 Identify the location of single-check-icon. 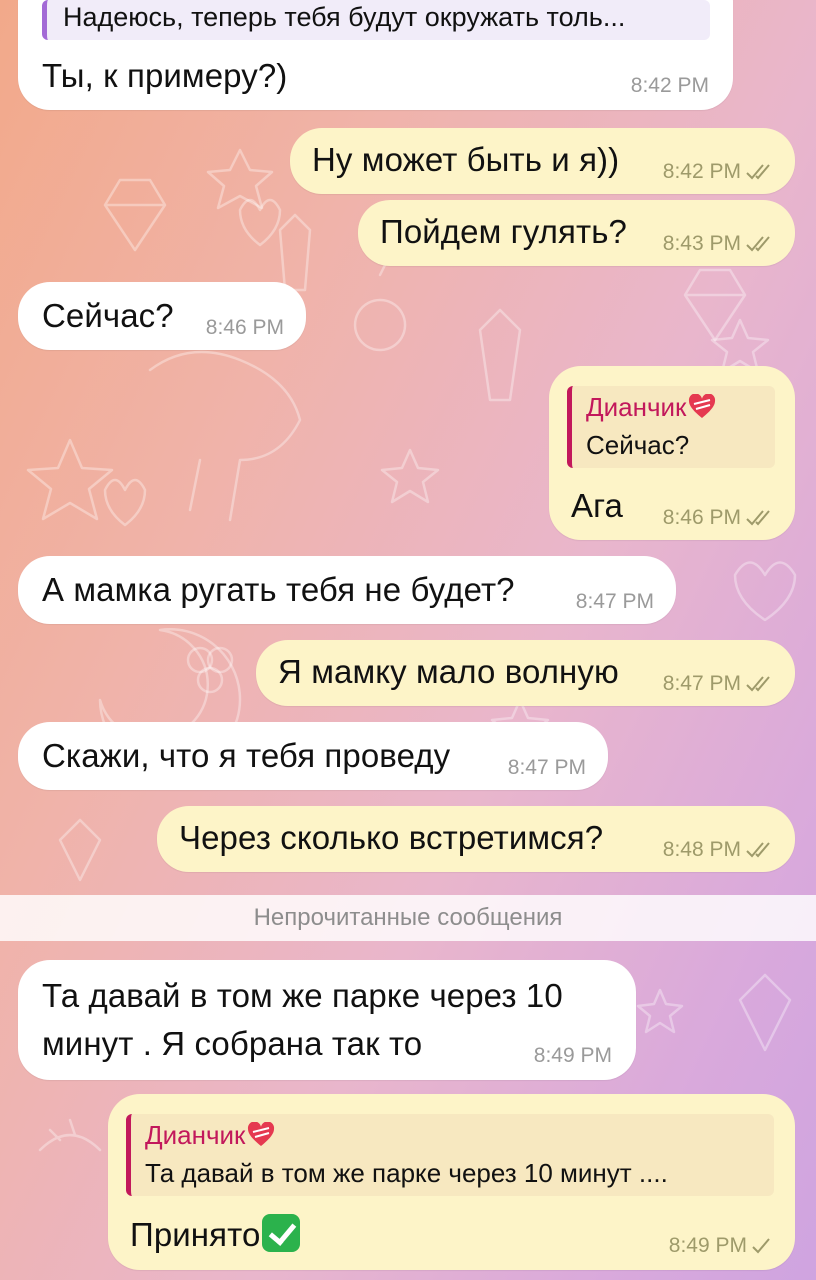
(761, 1246).